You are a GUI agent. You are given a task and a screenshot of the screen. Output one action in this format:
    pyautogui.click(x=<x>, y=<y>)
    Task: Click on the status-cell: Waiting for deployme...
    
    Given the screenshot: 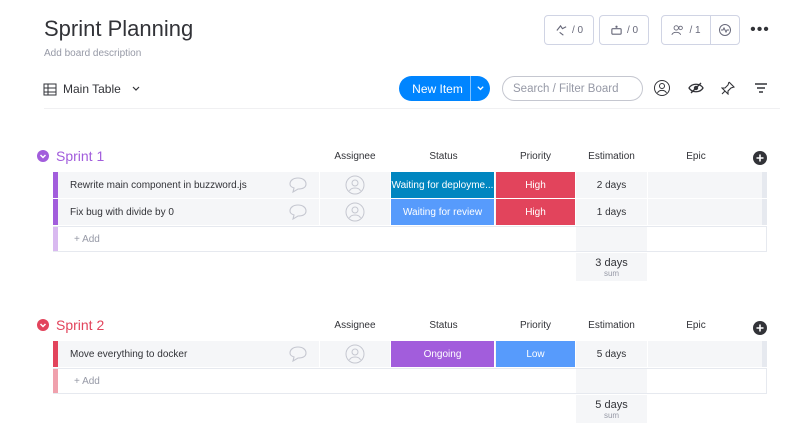 What is the action you would take?
    pyautogui.click(x=442, y=185)
    